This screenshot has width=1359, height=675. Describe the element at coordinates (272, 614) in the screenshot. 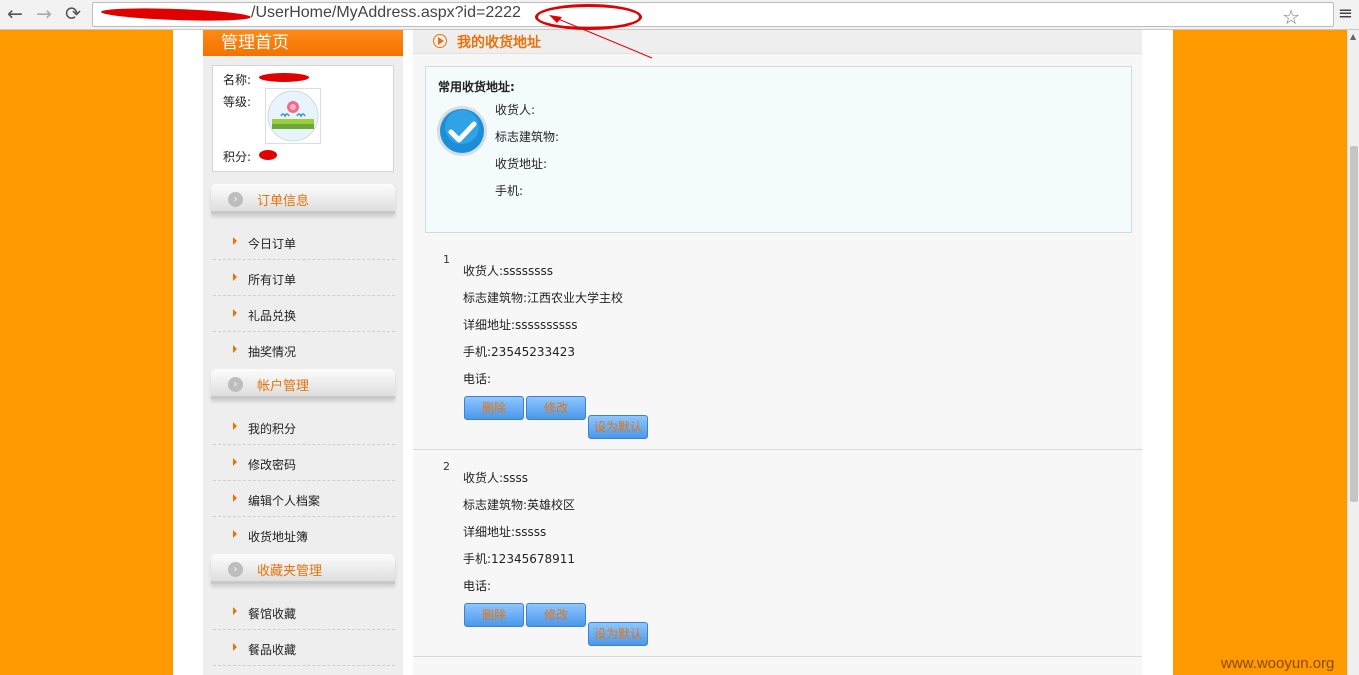

I see `sidebar-item-label: 餐馆收藏` at that location.